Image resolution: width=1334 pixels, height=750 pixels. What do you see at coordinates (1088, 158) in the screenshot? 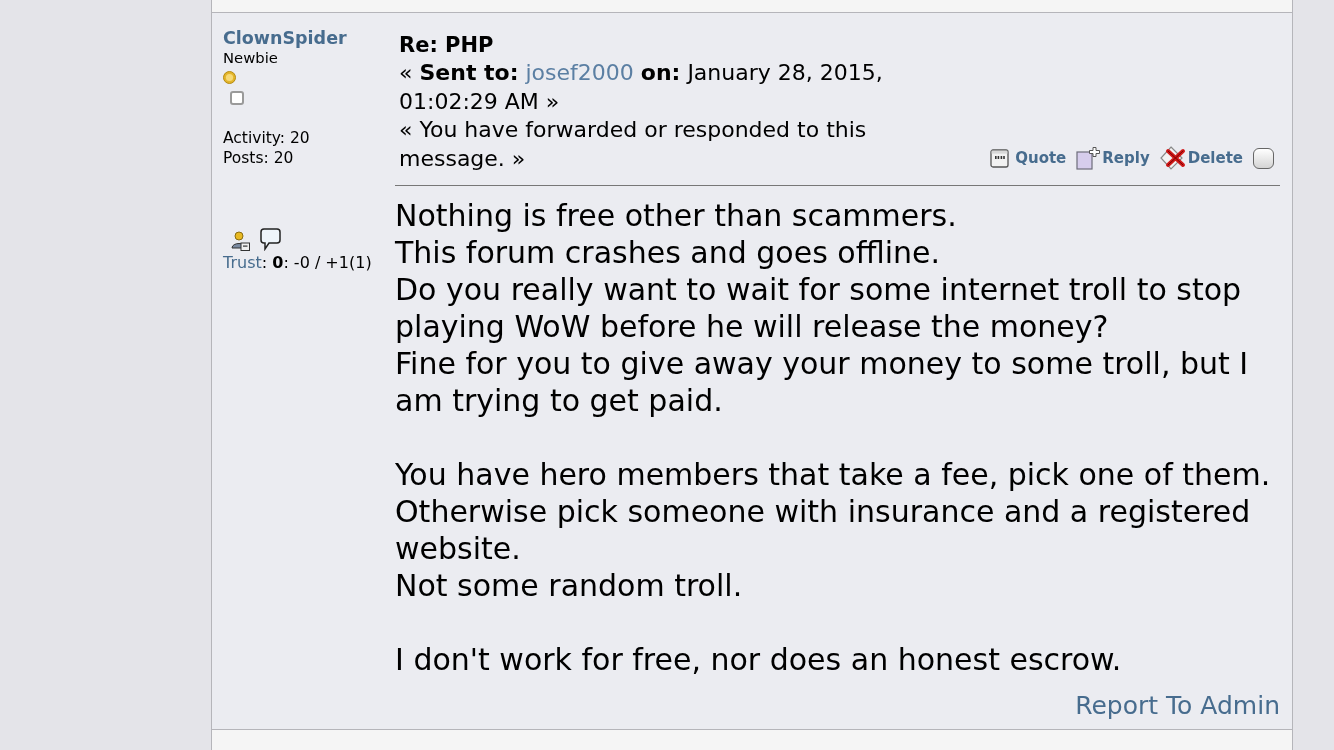
I see `page-plus-icon` at bounding box center [1088, 158].